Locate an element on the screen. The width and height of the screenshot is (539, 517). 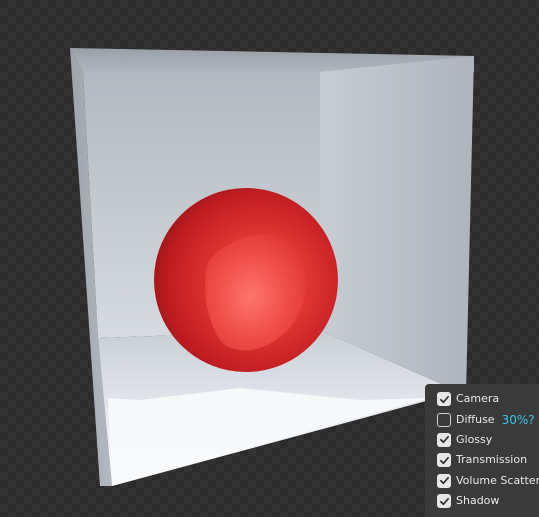
diffuse-annotation: 30%? is located at coordinates (518, 419).